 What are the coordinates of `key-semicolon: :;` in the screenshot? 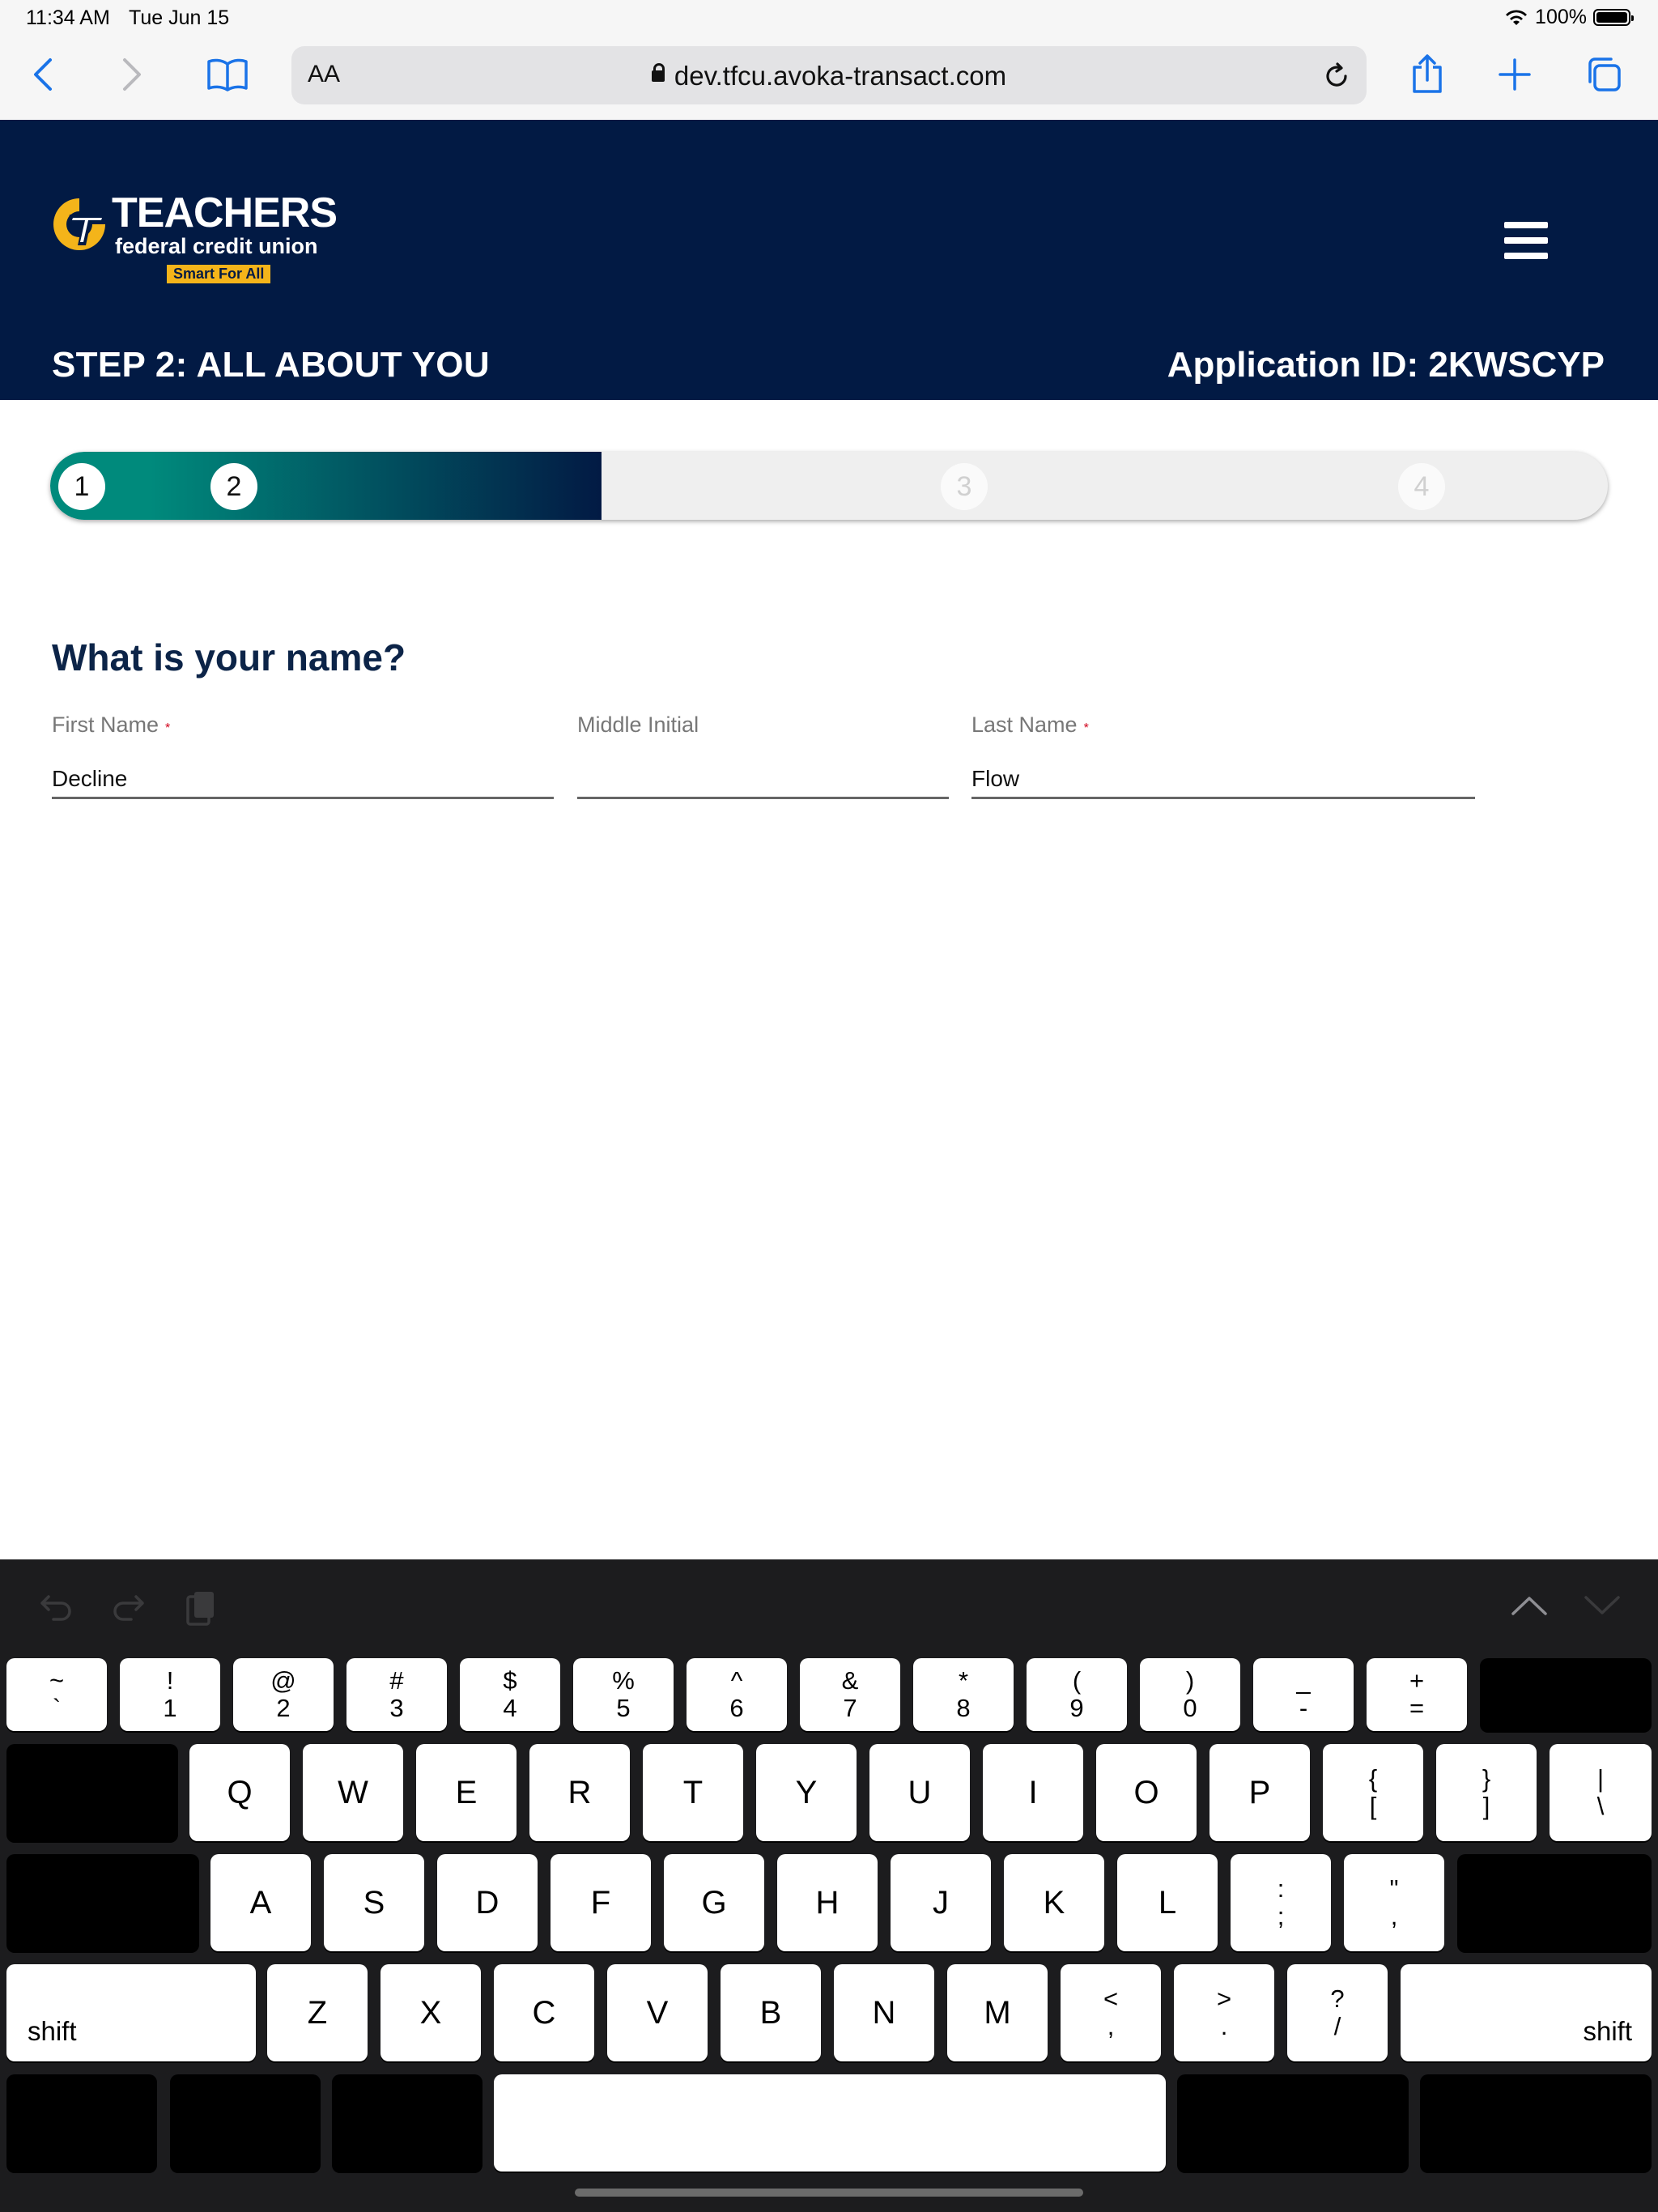 It's located at (1281, 1903).